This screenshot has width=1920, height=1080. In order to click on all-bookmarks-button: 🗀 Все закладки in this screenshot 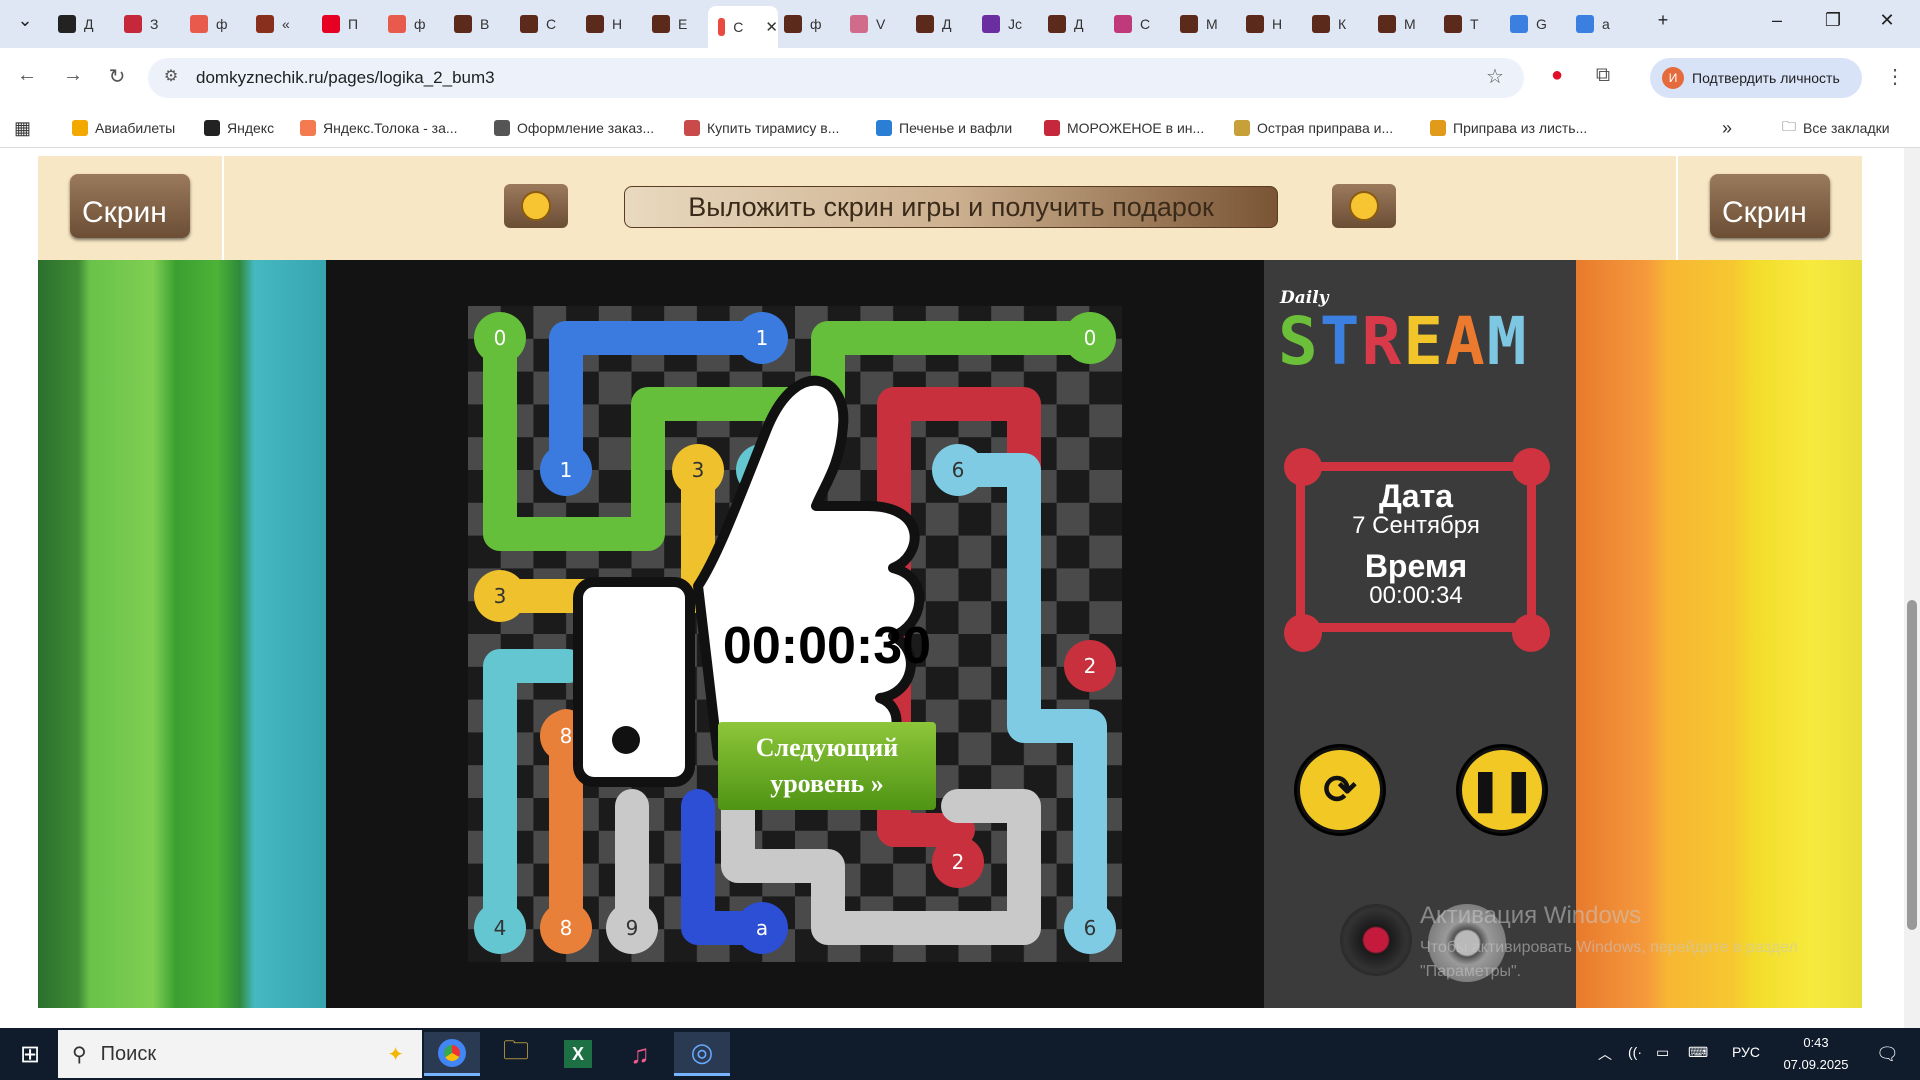, I will do `click(1836, 128)`.